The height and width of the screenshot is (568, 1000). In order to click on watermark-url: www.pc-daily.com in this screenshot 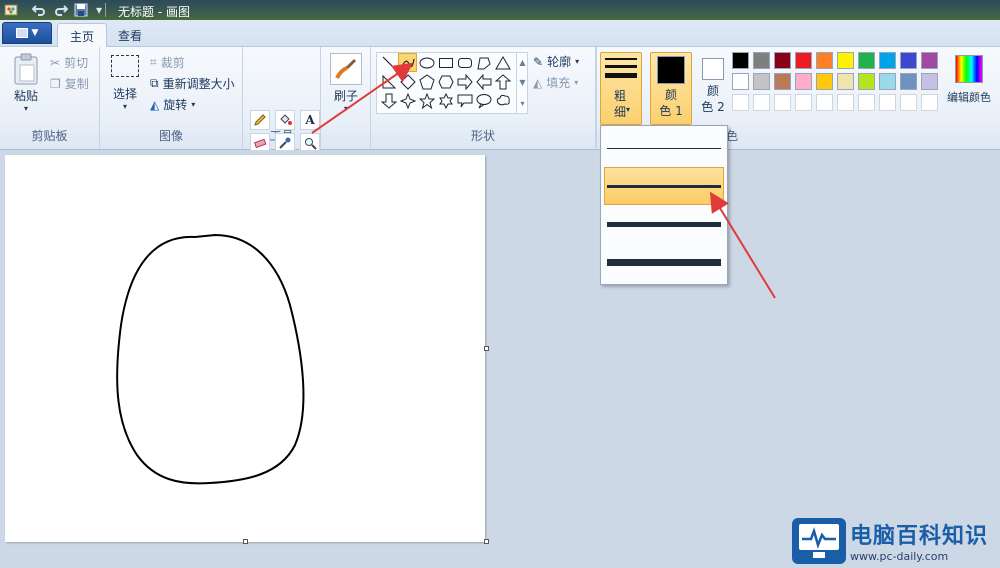, I will do `click(899, 556)`.